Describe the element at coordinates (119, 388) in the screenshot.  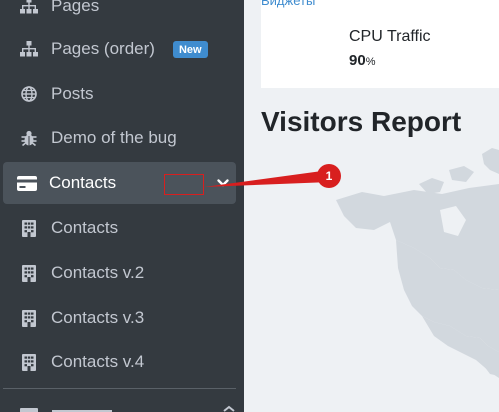
I see `sidebar-divider` at that location.